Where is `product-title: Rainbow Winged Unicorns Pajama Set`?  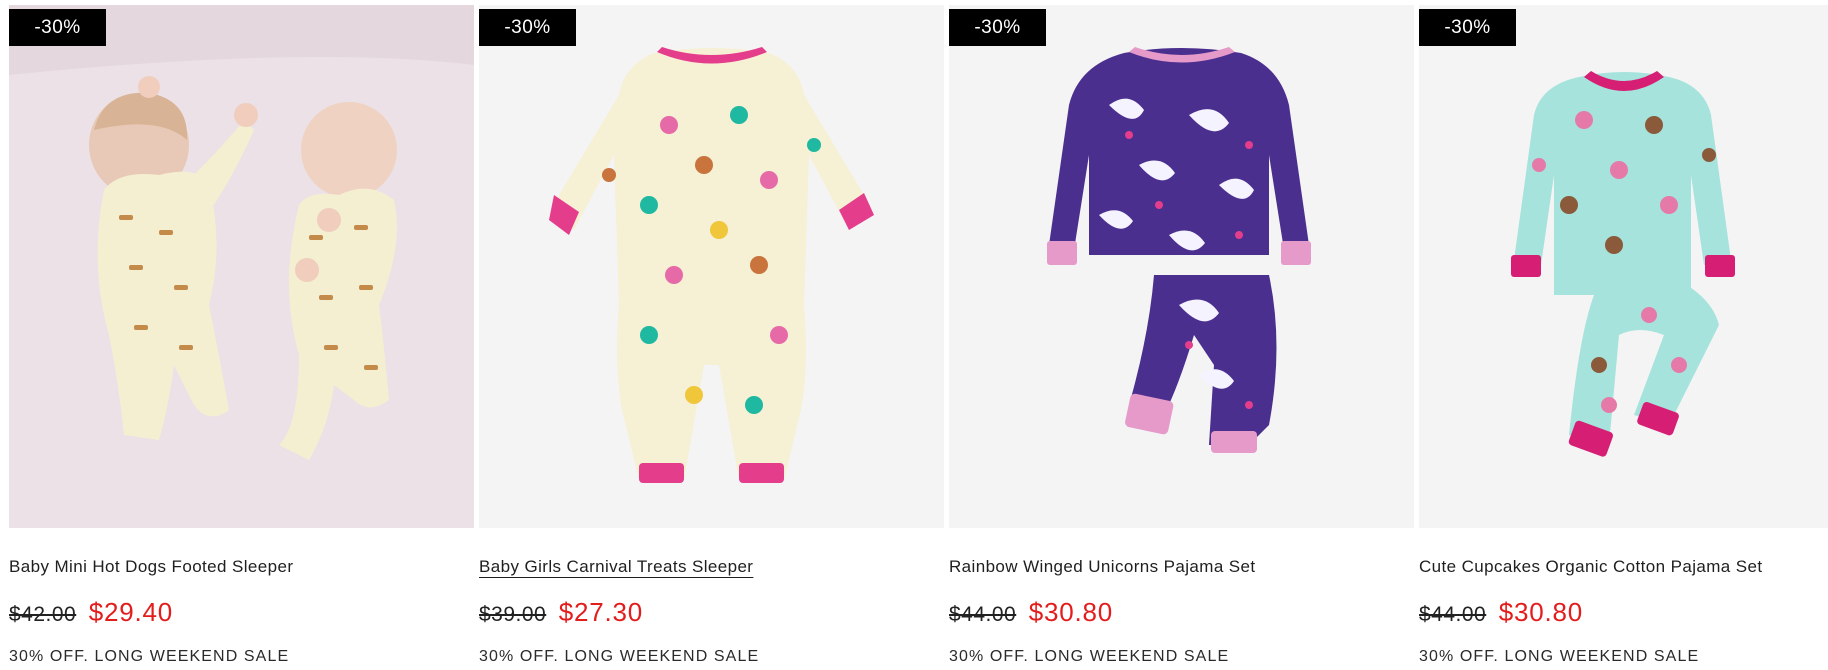
product-title: Rainbow Winged Unicorns Pajama Set is located at coordinates (1102, 567).